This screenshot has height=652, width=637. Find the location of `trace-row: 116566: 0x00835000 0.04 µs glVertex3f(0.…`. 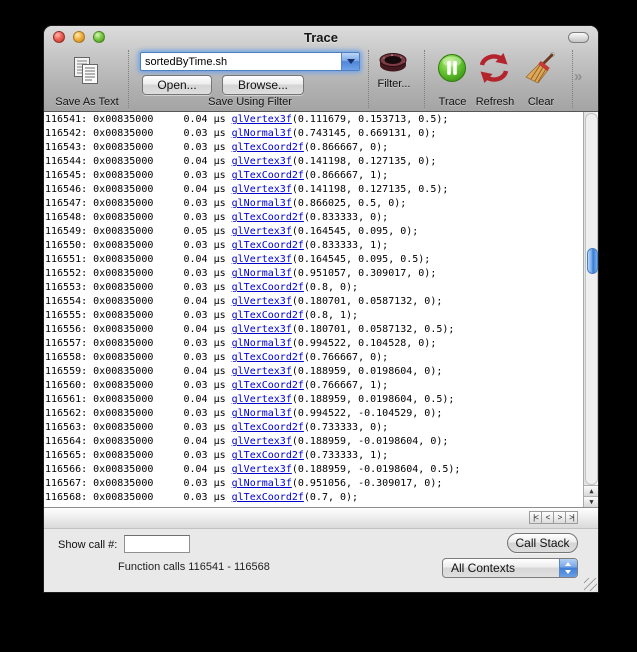

trace-row: 116566: 0x00835000 0.04 µs glVertex3f(0.… is located at coordinates (313, 470).